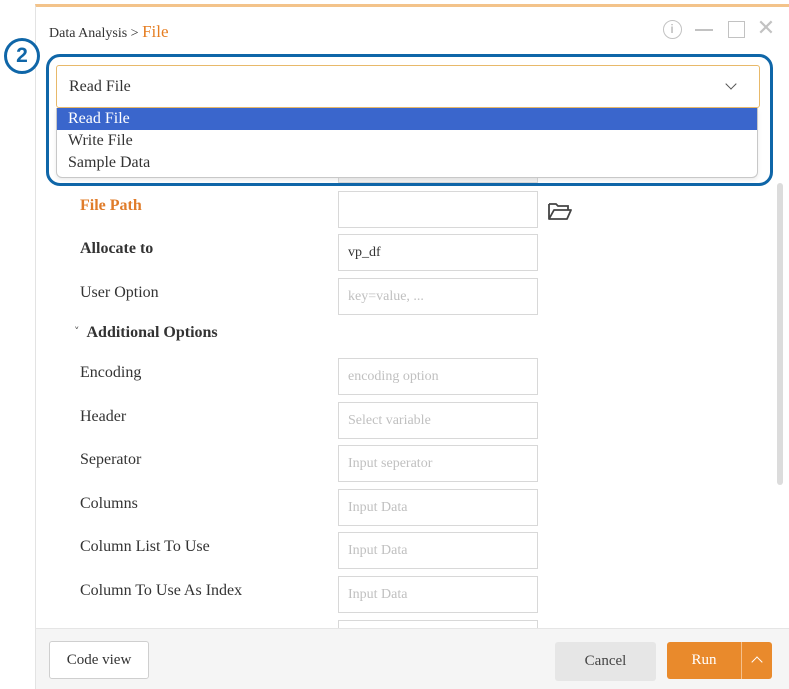  Describe the element at coordinates (438, 209) in the screenshot. I see `file-path-input` at that location.